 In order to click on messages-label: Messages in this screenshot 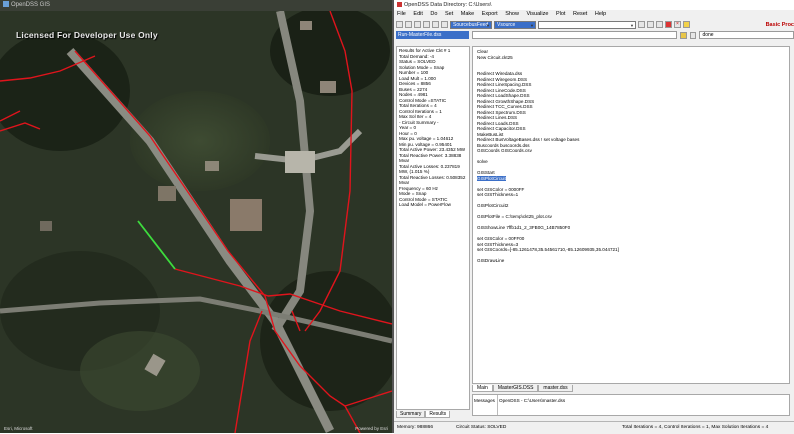, I will do `click(484, 400)`.